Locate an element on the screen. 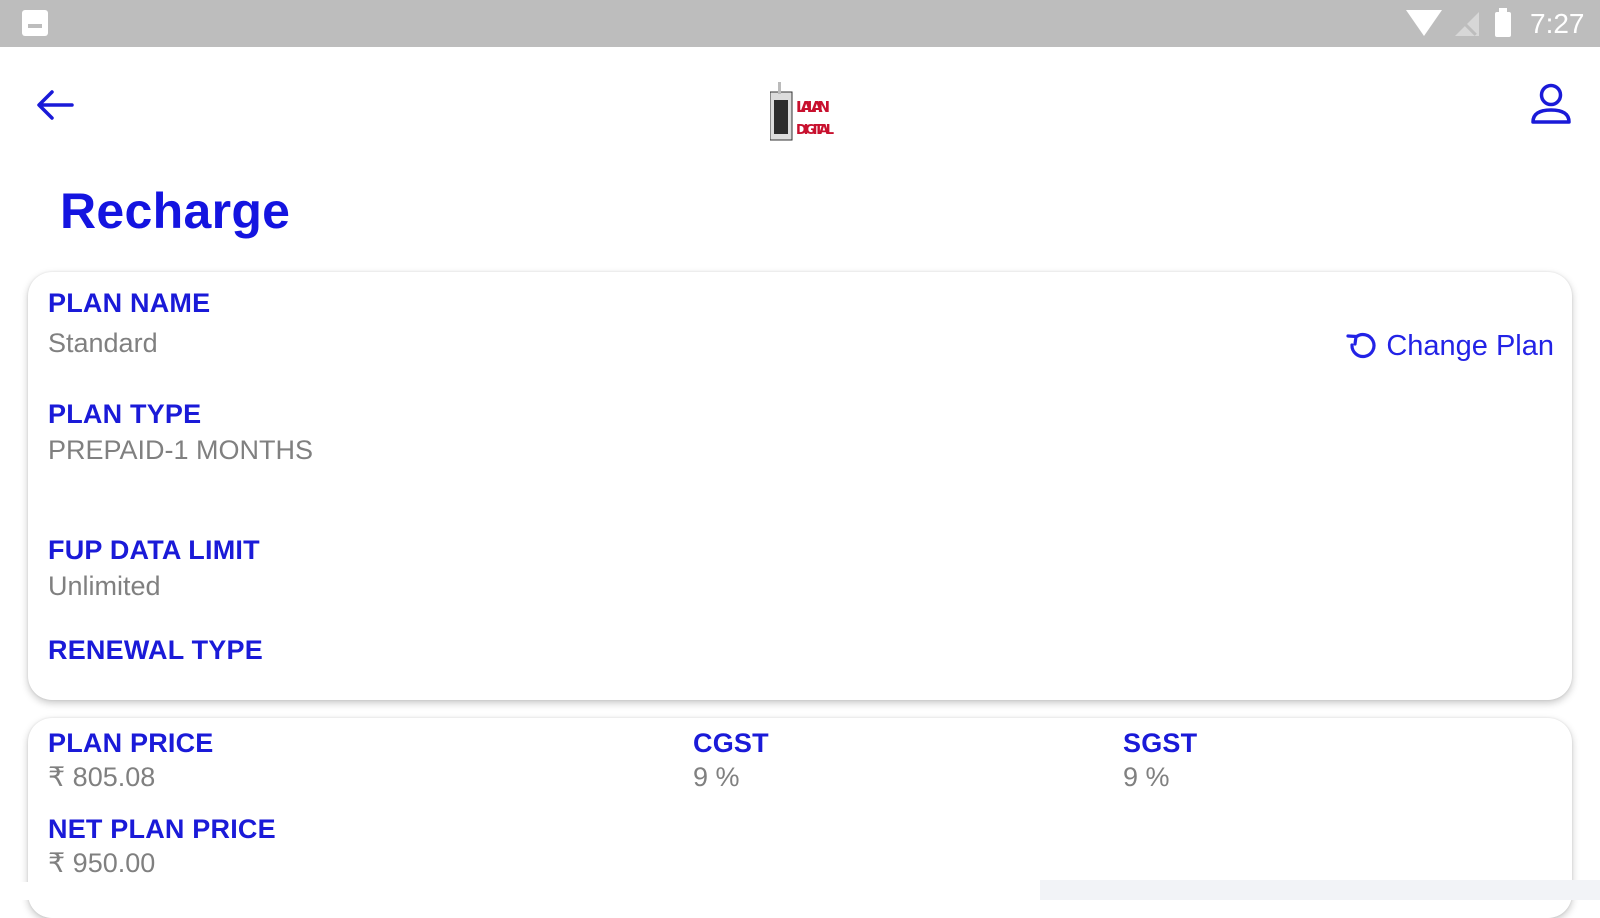 Image resolution: width=1600 pixels, height=918 pixels. cgst-value: 9 % is located at coordinates (716, 777).